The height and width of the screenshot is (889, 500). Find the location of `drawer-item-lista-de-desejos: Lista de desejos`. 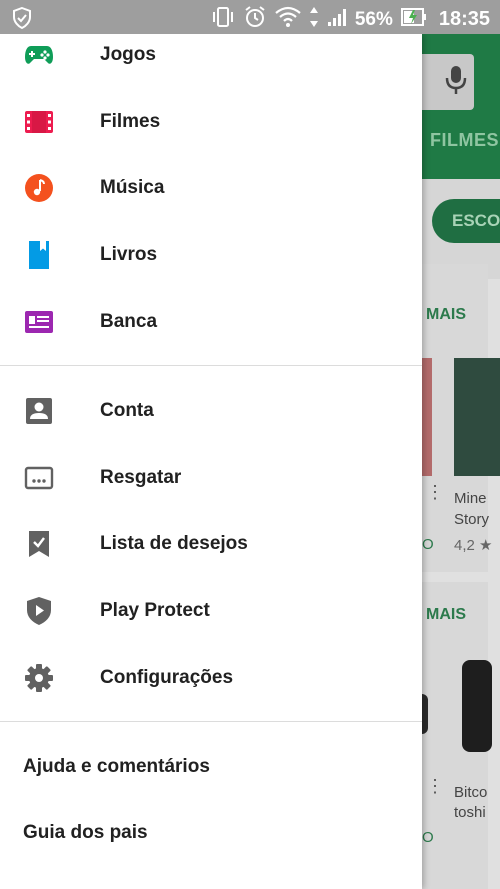

drawer-item-lista-de-desejos: Lista de desejos is located at coordinates (211, 544).